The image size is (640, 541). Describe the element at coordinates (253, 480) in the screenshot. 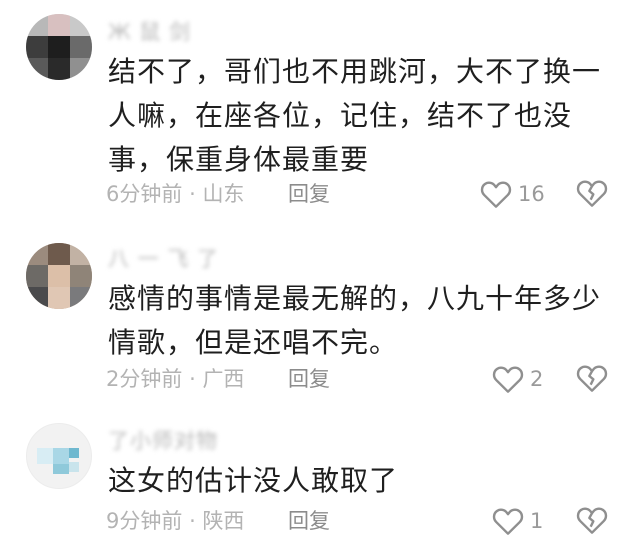

I see `comment-text: 这女的估计没人敢取了` at that location.